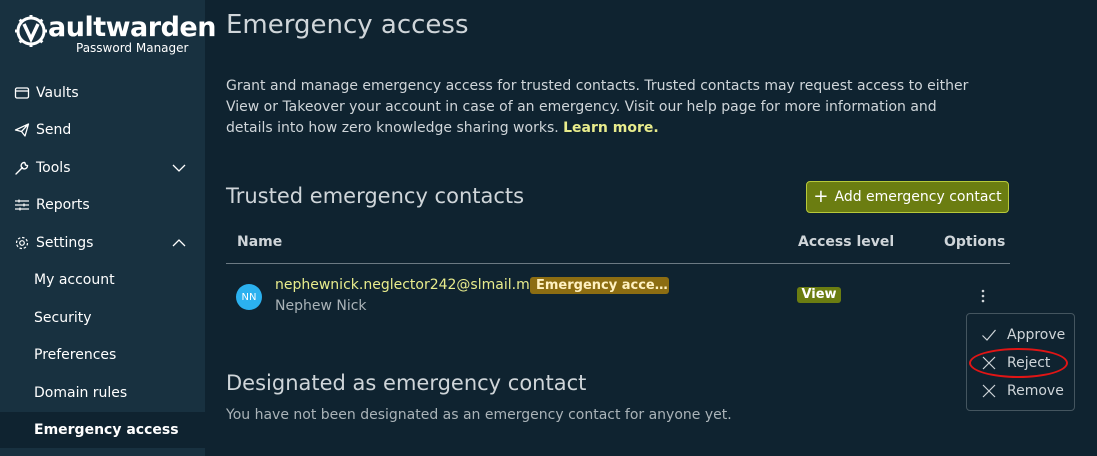 Image resolution: width=1097 pixels, height=456 pixels. I want to click on chevron-up-icon, so click(179, 243).